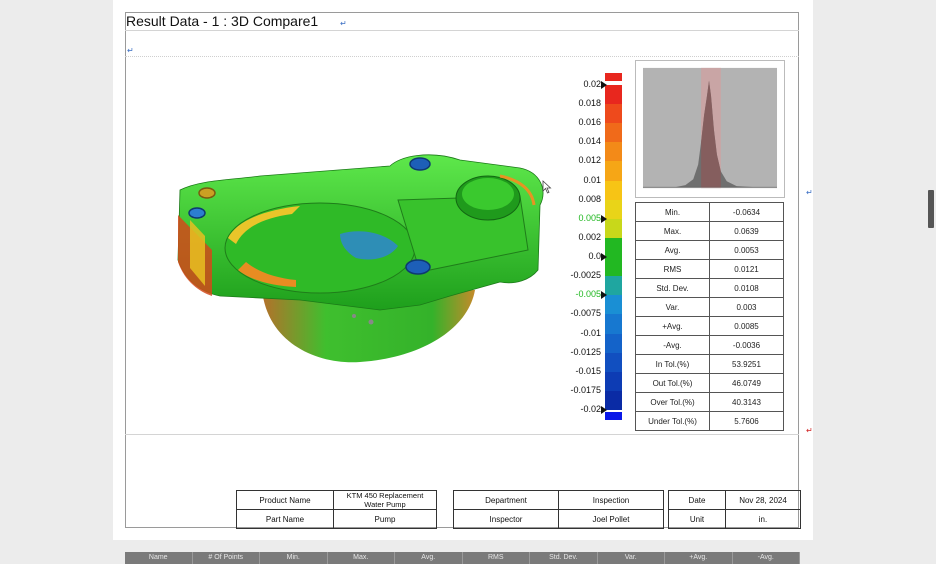 This screenshot has height=564, width=936. Describe the element at coordinates (746, 288) in the screenshot. I see `stat-value: 0.0108` at that location.